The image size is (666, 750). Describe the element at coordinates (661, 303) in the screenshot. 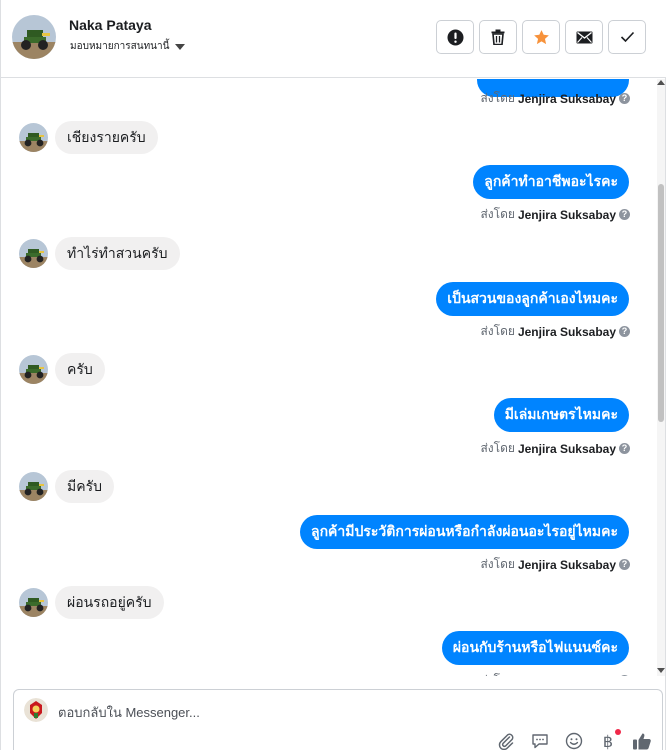

I see `scroll-thumb` at that location.